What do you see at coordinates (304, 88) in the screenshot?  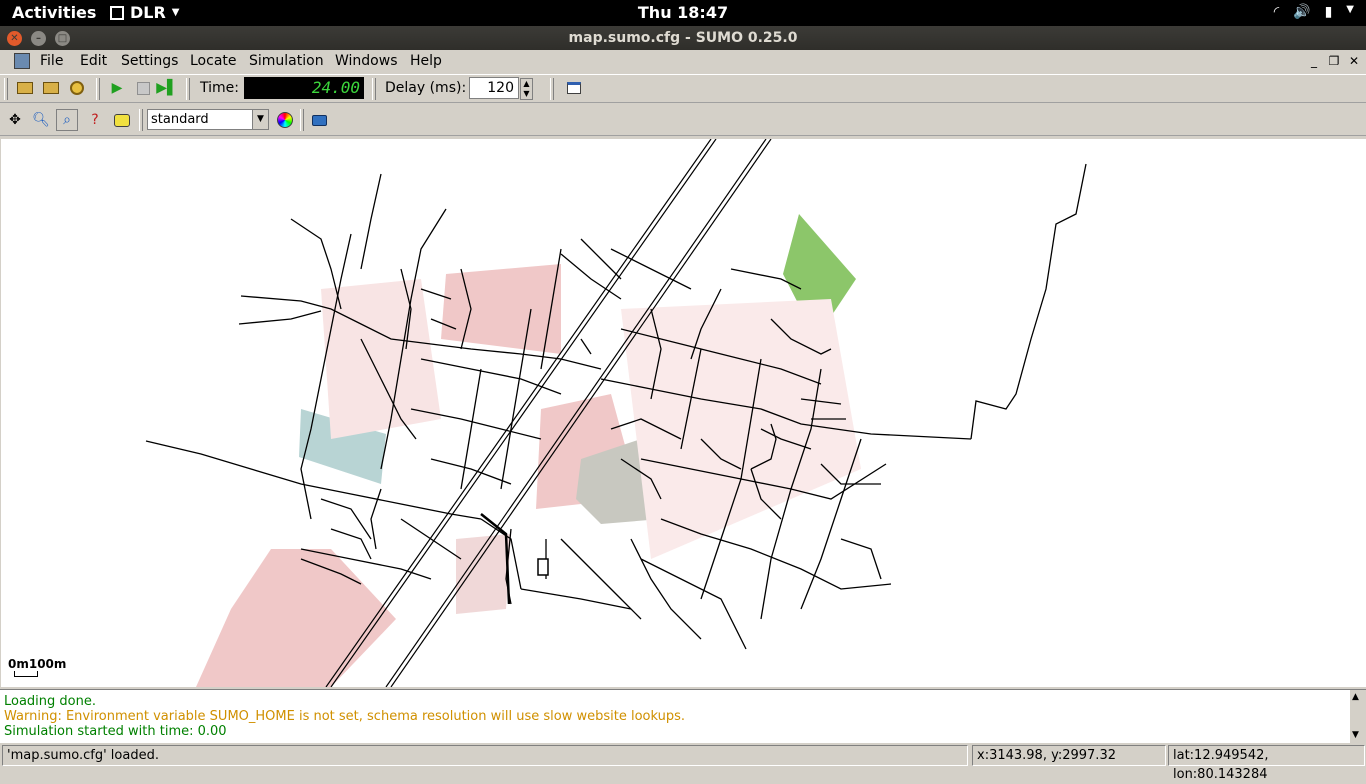 I see `time-display: 24.00` at bounding box center [304, 88].